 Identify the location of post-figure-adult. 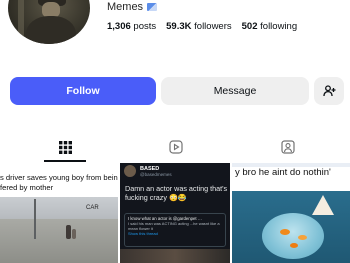
(68, 232).